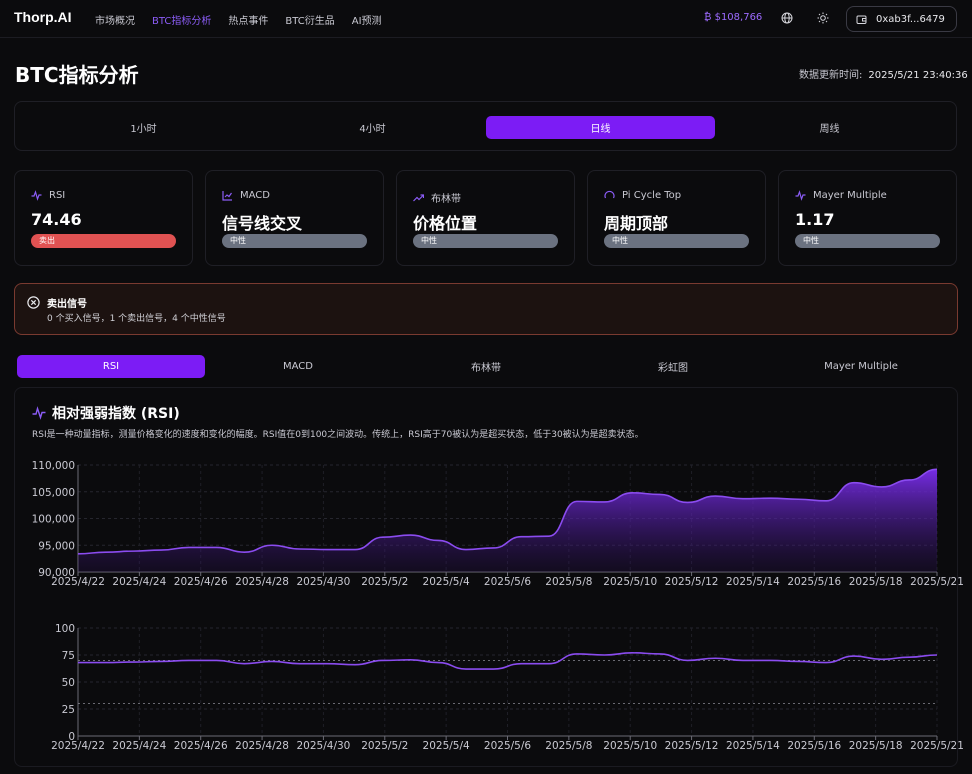  I want to click on y-tick-label: 100,000, so click(53, 520).